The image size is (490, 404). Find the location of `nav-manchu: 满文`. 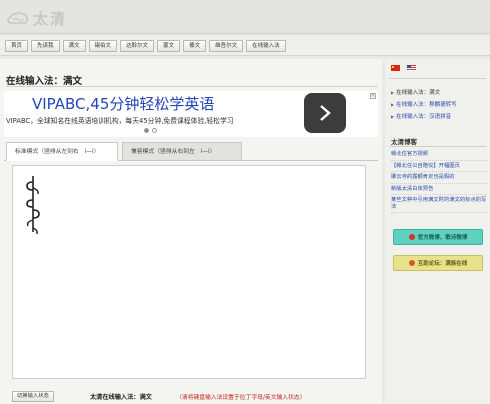

nav-manchu: 满文 is located at coordinates (74, 45).